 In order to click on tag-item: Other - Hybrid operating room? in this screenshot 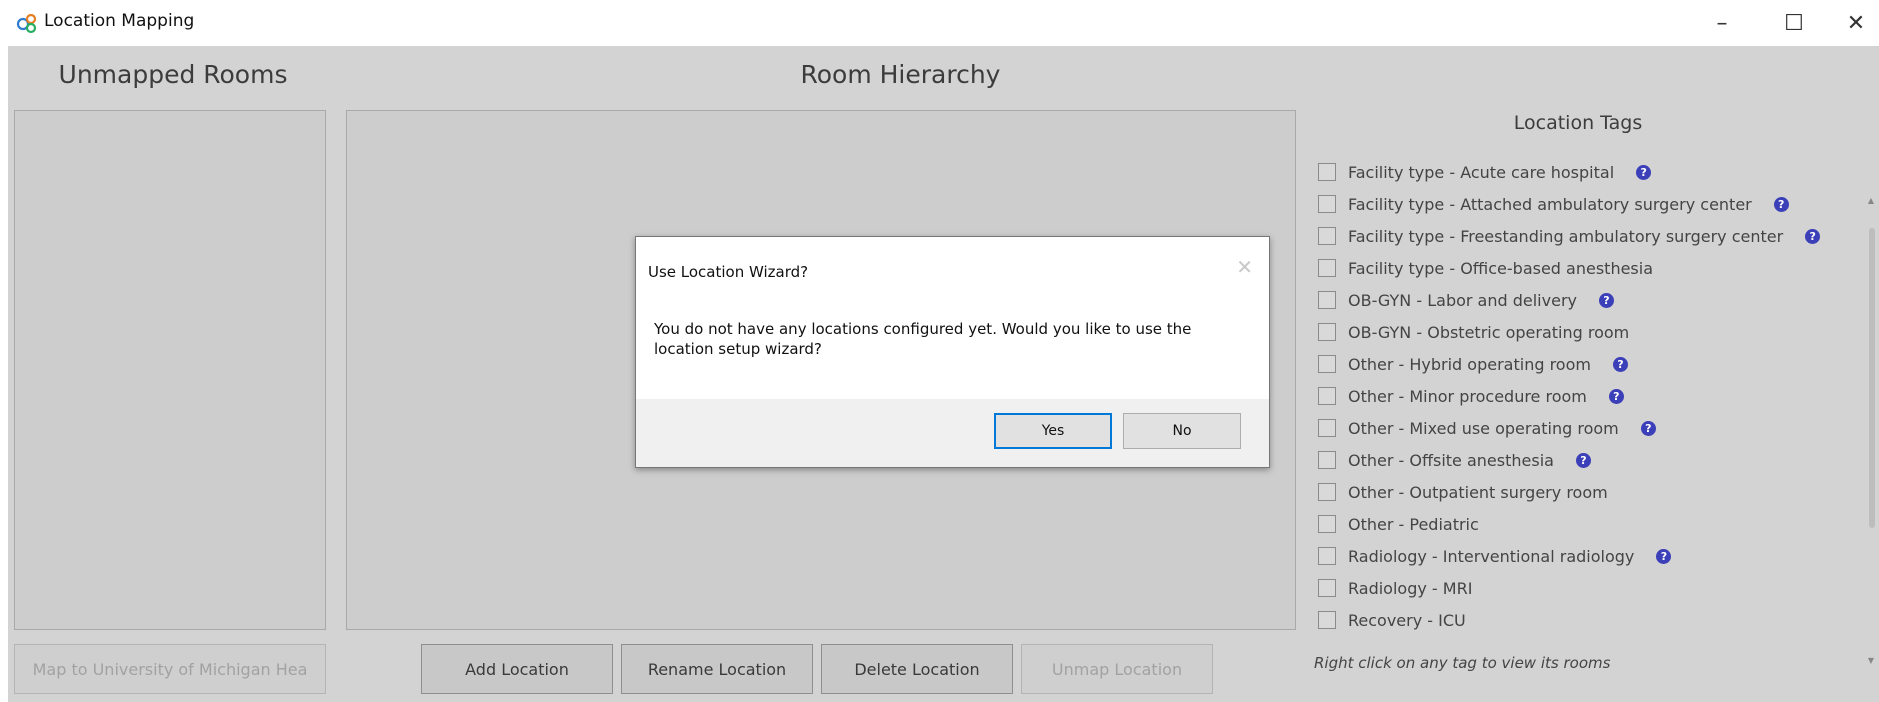, I will do `click(1588, 364)`.